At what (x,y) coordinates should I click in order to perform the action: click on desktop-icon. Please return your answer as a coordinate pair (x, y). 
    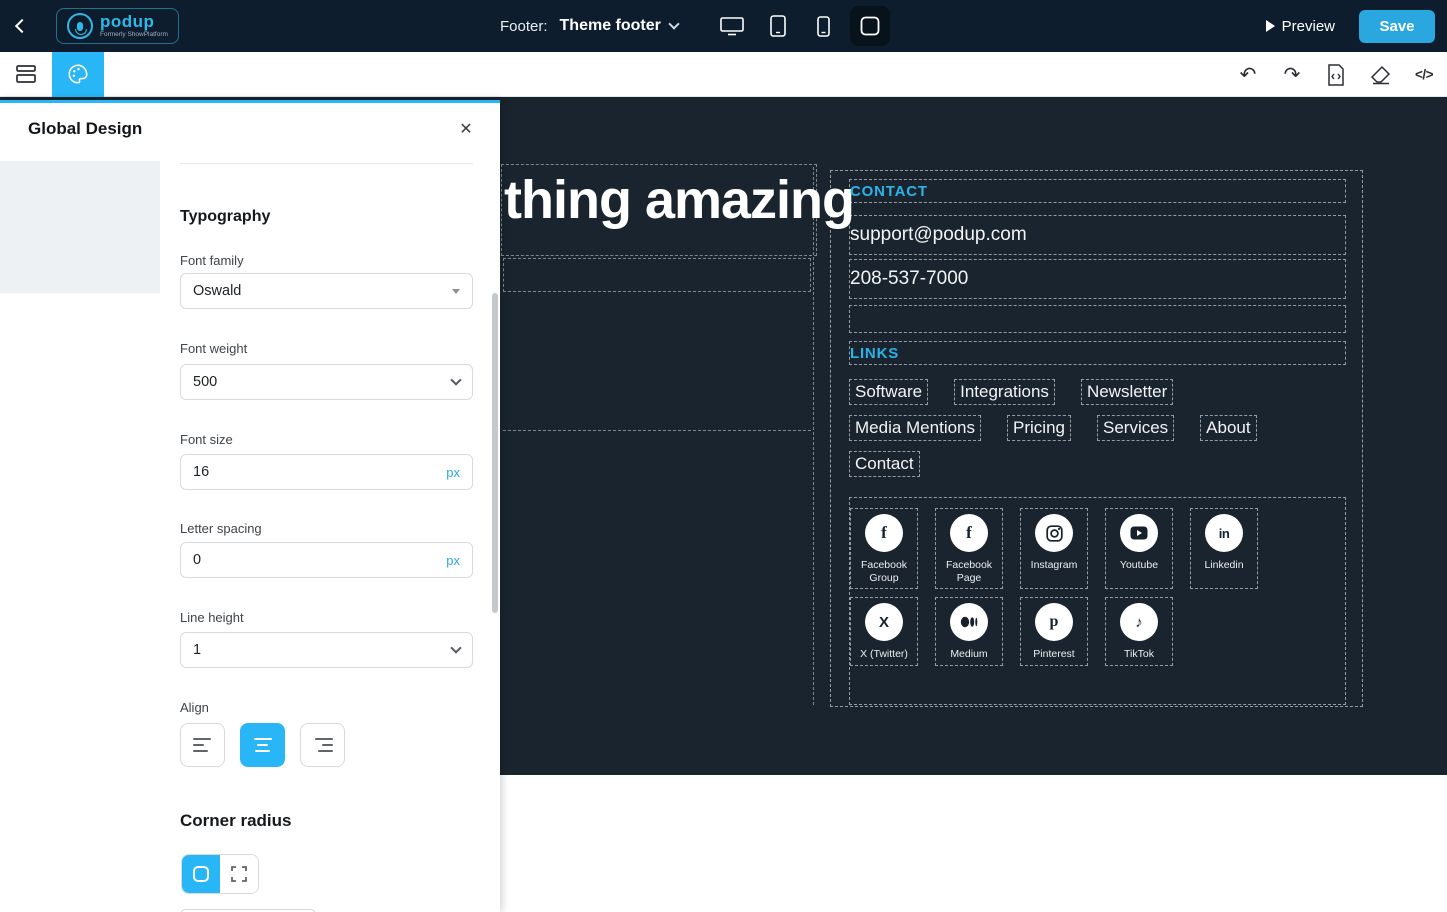
    Looking at the image, I should click on (732, 26).